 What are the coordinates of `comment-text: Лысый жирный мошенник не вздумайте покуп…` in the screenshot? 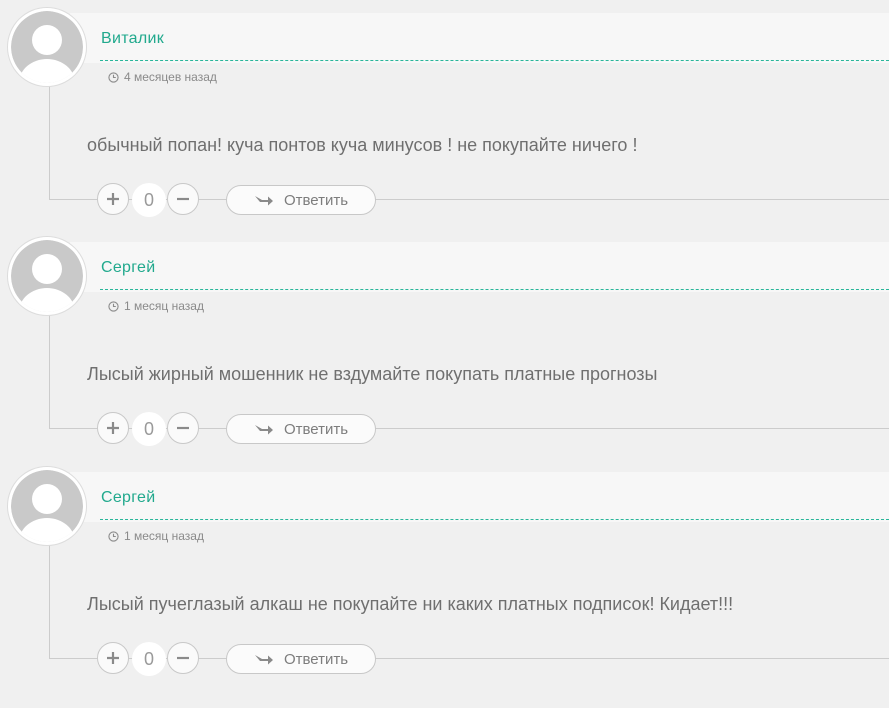 It's located at (372, 374).